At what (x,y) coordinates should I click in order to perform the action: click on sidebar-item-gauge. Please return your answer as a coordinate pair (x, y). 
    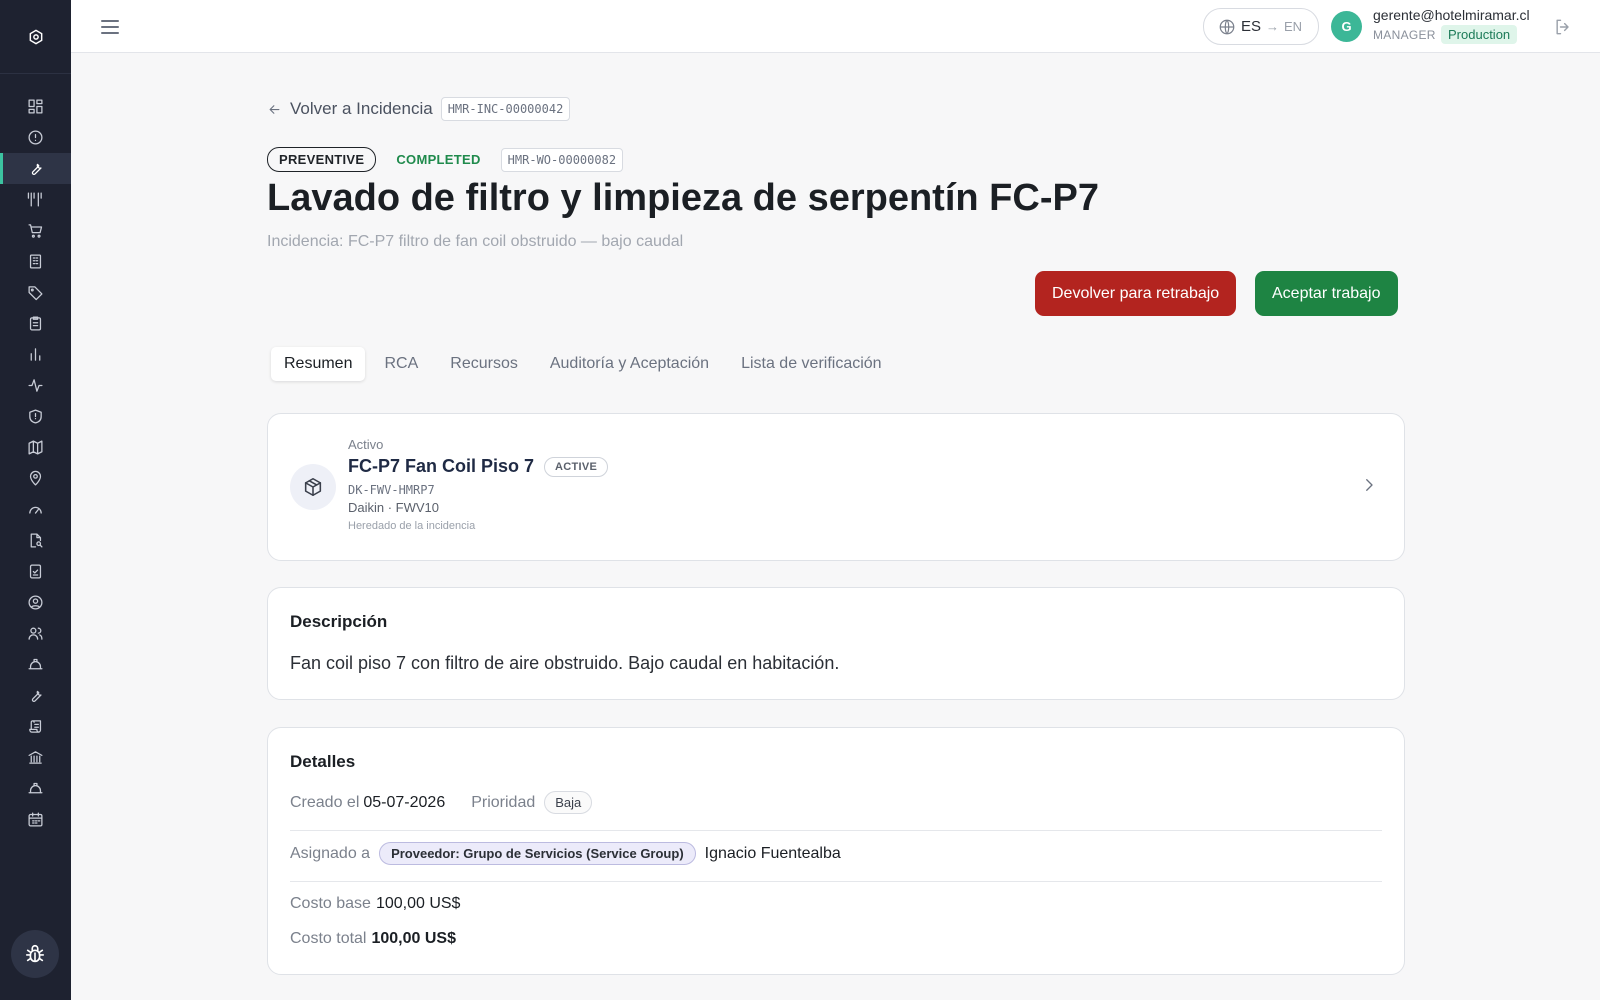
    Looking at the image, I should click on (35, 509).